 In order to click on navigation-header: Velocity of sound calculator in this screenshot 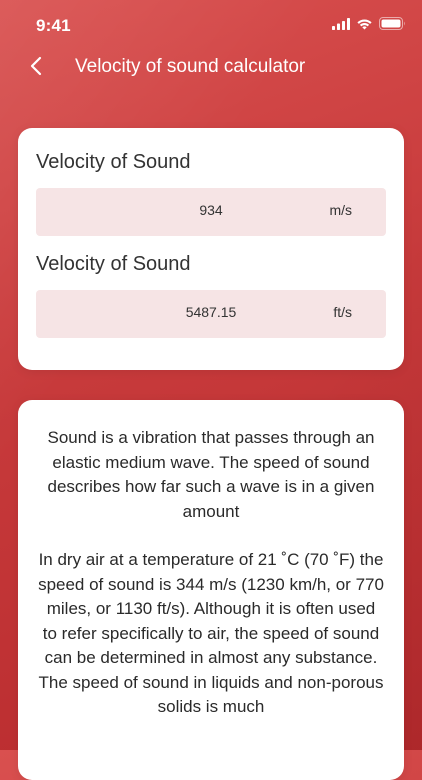, I will do `click(211, 68)`.